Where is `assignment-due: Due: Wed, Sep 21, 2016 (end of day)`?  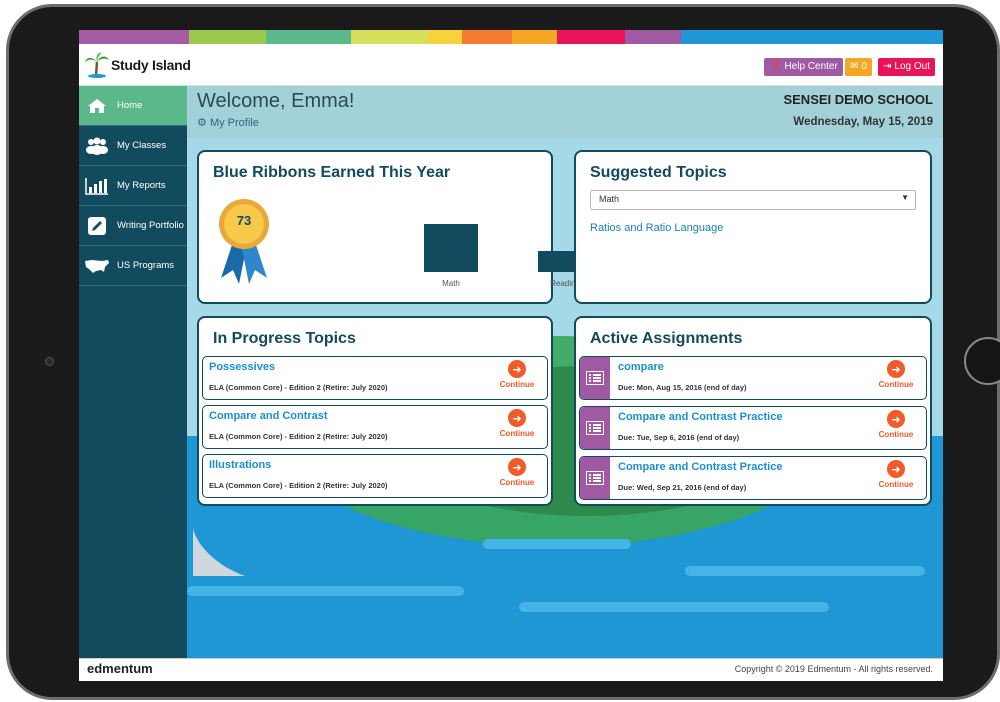 assignment-due: Due: Wed, Sep 21, 2016 (end of day) is located at coordinates (682, 487).